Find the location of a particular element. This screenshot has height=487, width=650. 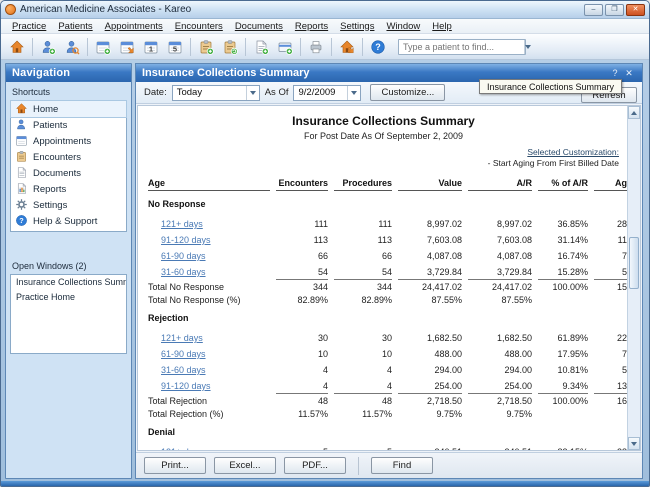

add-encounter-button is located at coordinates (206, 47).